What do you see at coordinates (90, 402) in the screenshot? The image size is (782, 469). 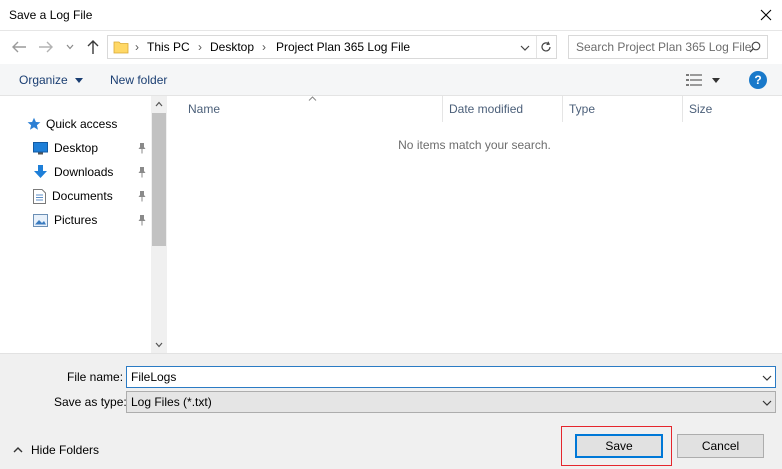 I see `save-as-type-label: Save as type:` at bounding box center [90, 402].